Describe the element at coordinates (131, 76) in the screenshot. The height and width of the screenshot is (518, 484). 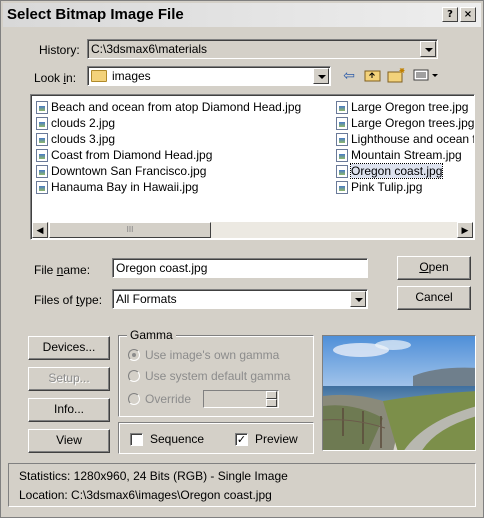
I see `look-in-value: images` at that location.